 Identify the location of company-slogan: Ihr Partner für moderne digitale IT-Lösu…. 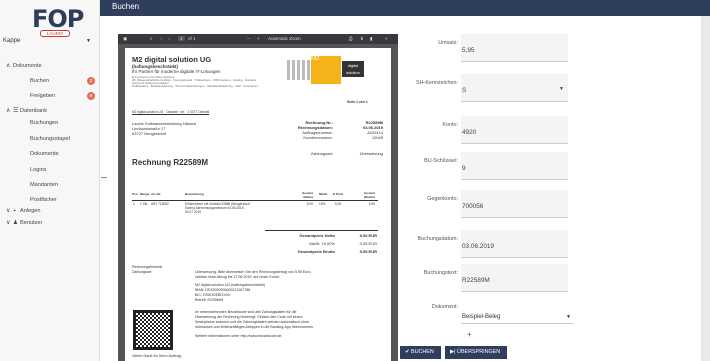
(176, 71).